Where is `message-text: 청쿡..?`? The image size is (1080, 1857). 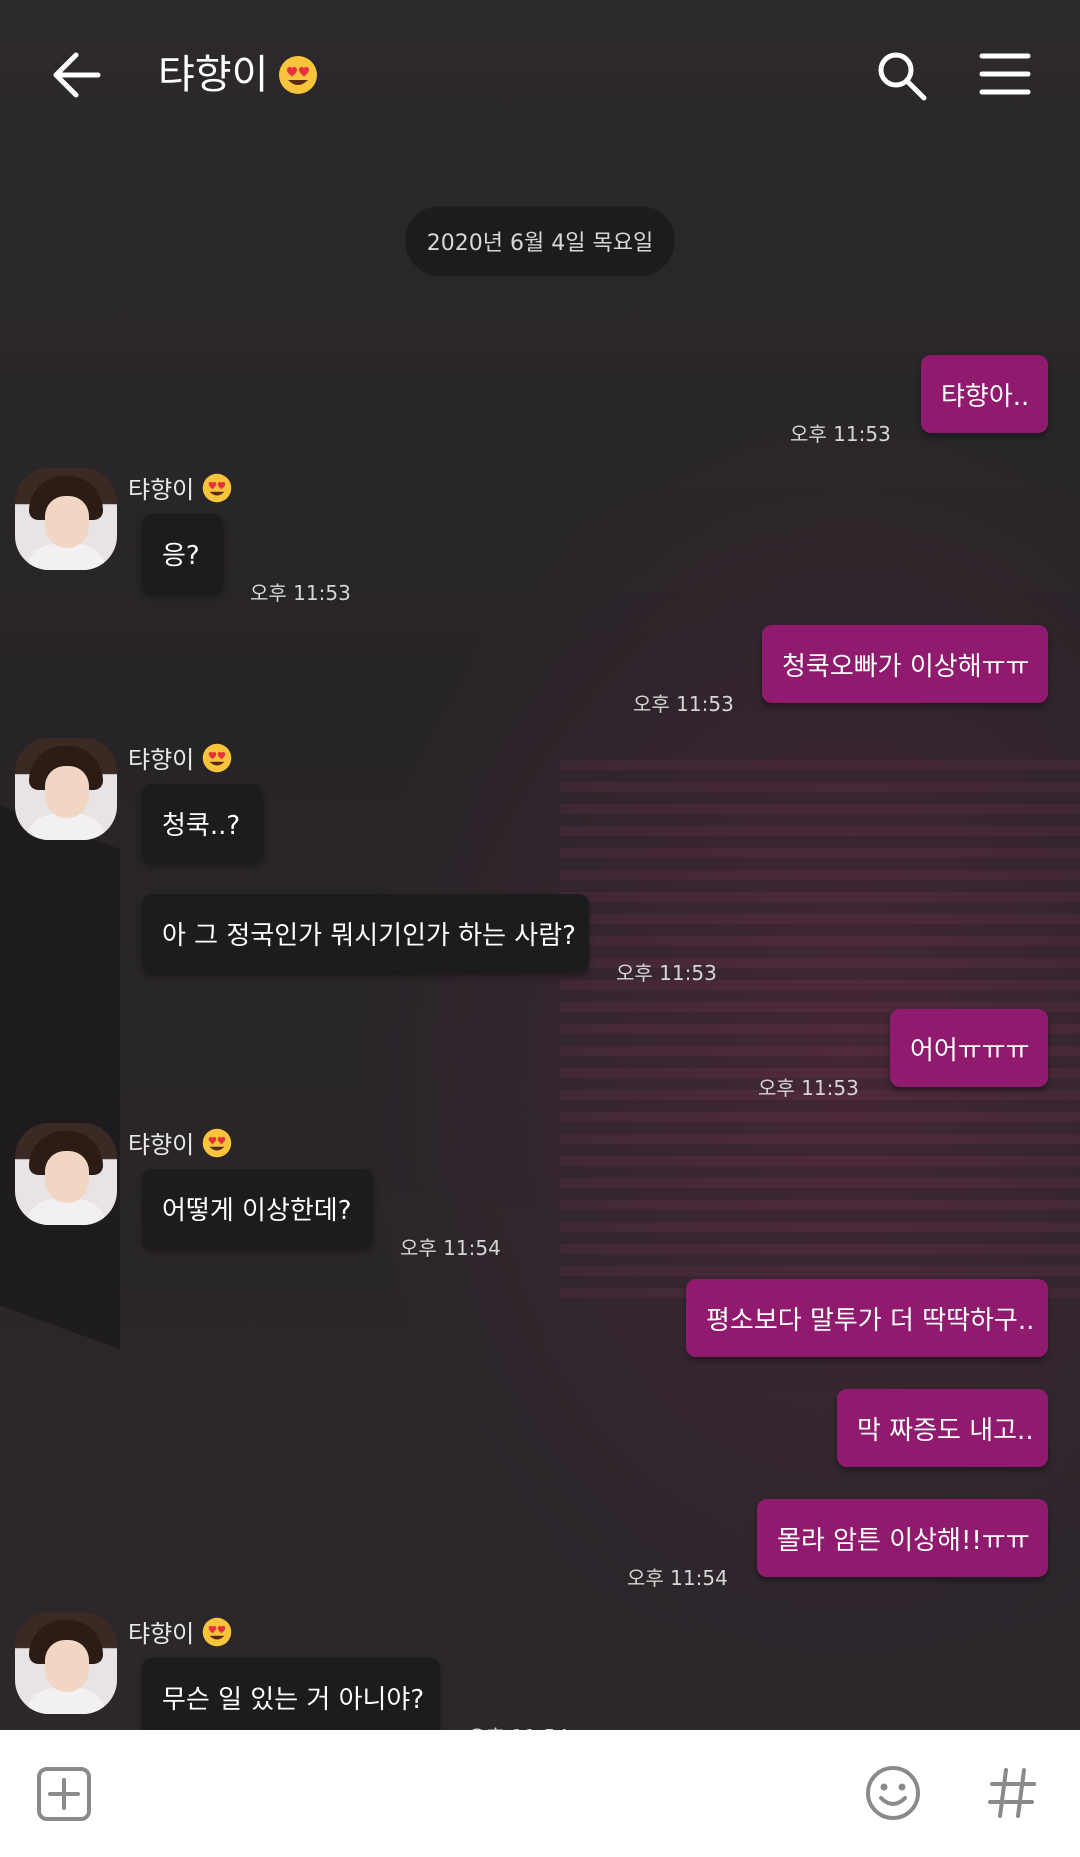 message-text: 청쿡..? is located at coordinates (201, 825).